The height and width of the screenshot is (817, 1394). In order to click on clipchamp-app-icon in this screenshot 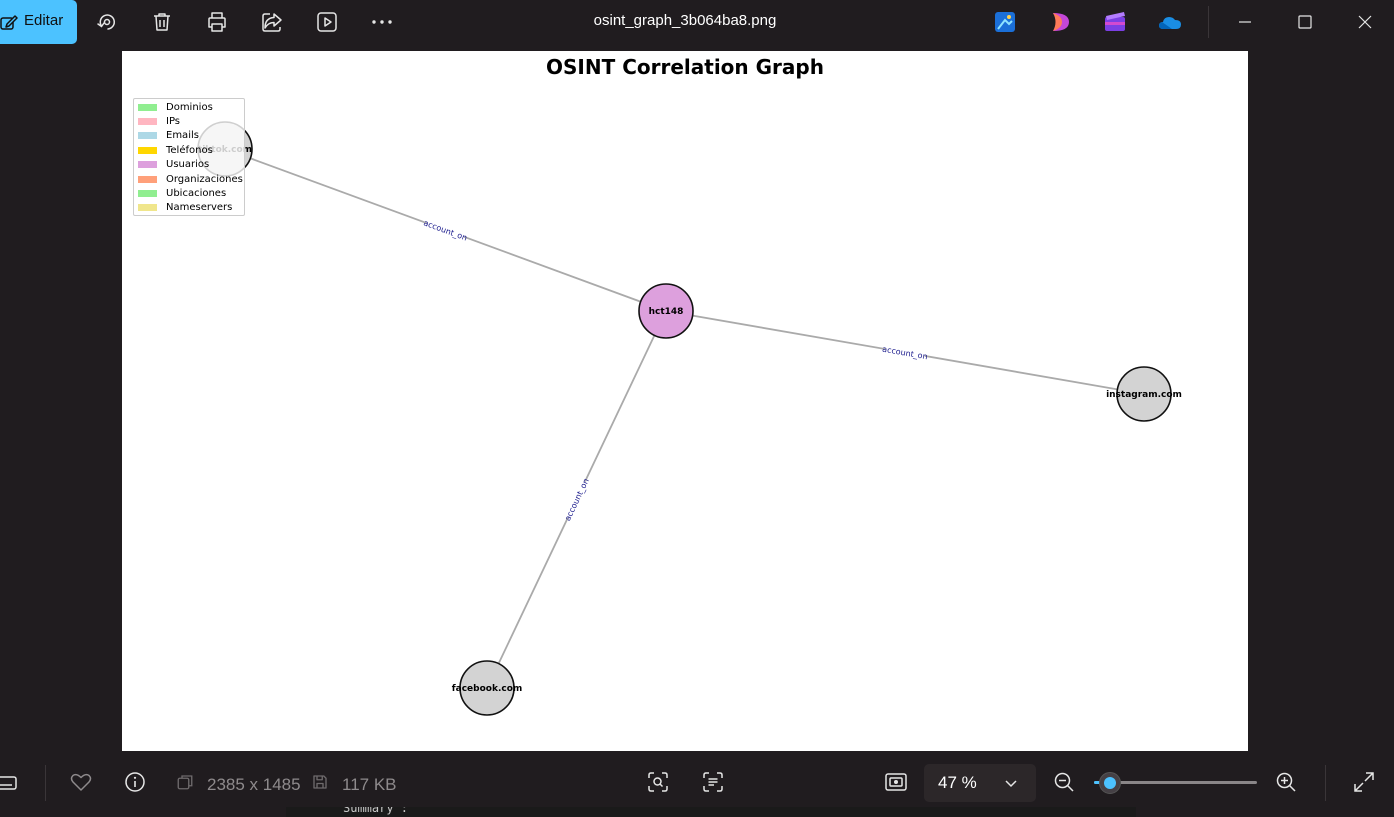, I will do `click(1061, 22)`.